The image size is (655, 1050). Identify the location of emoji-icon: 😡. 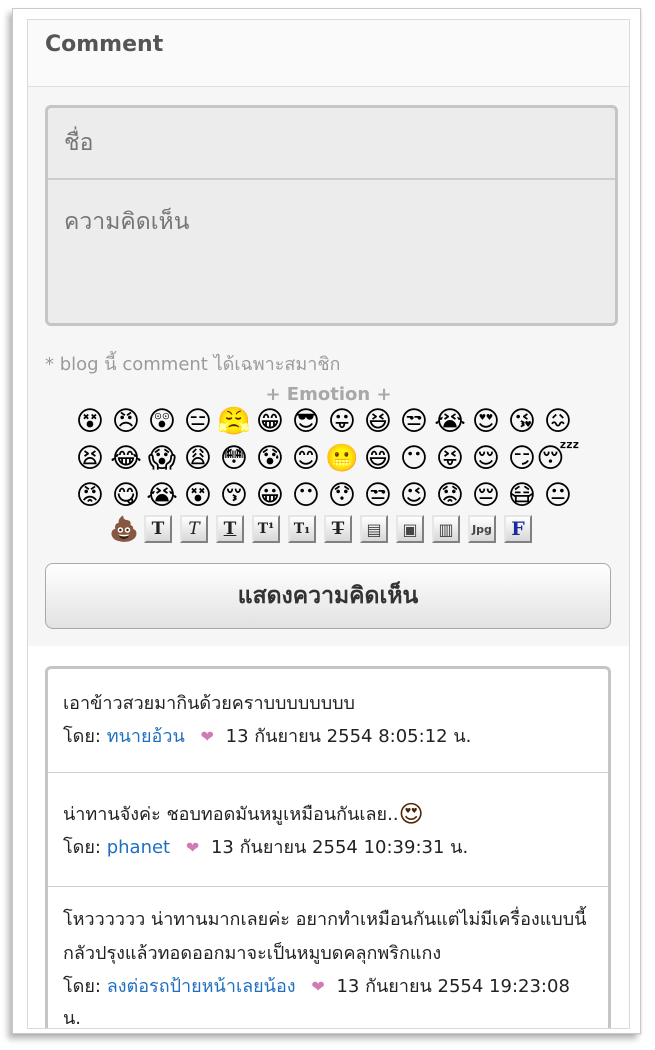
(90, 496).